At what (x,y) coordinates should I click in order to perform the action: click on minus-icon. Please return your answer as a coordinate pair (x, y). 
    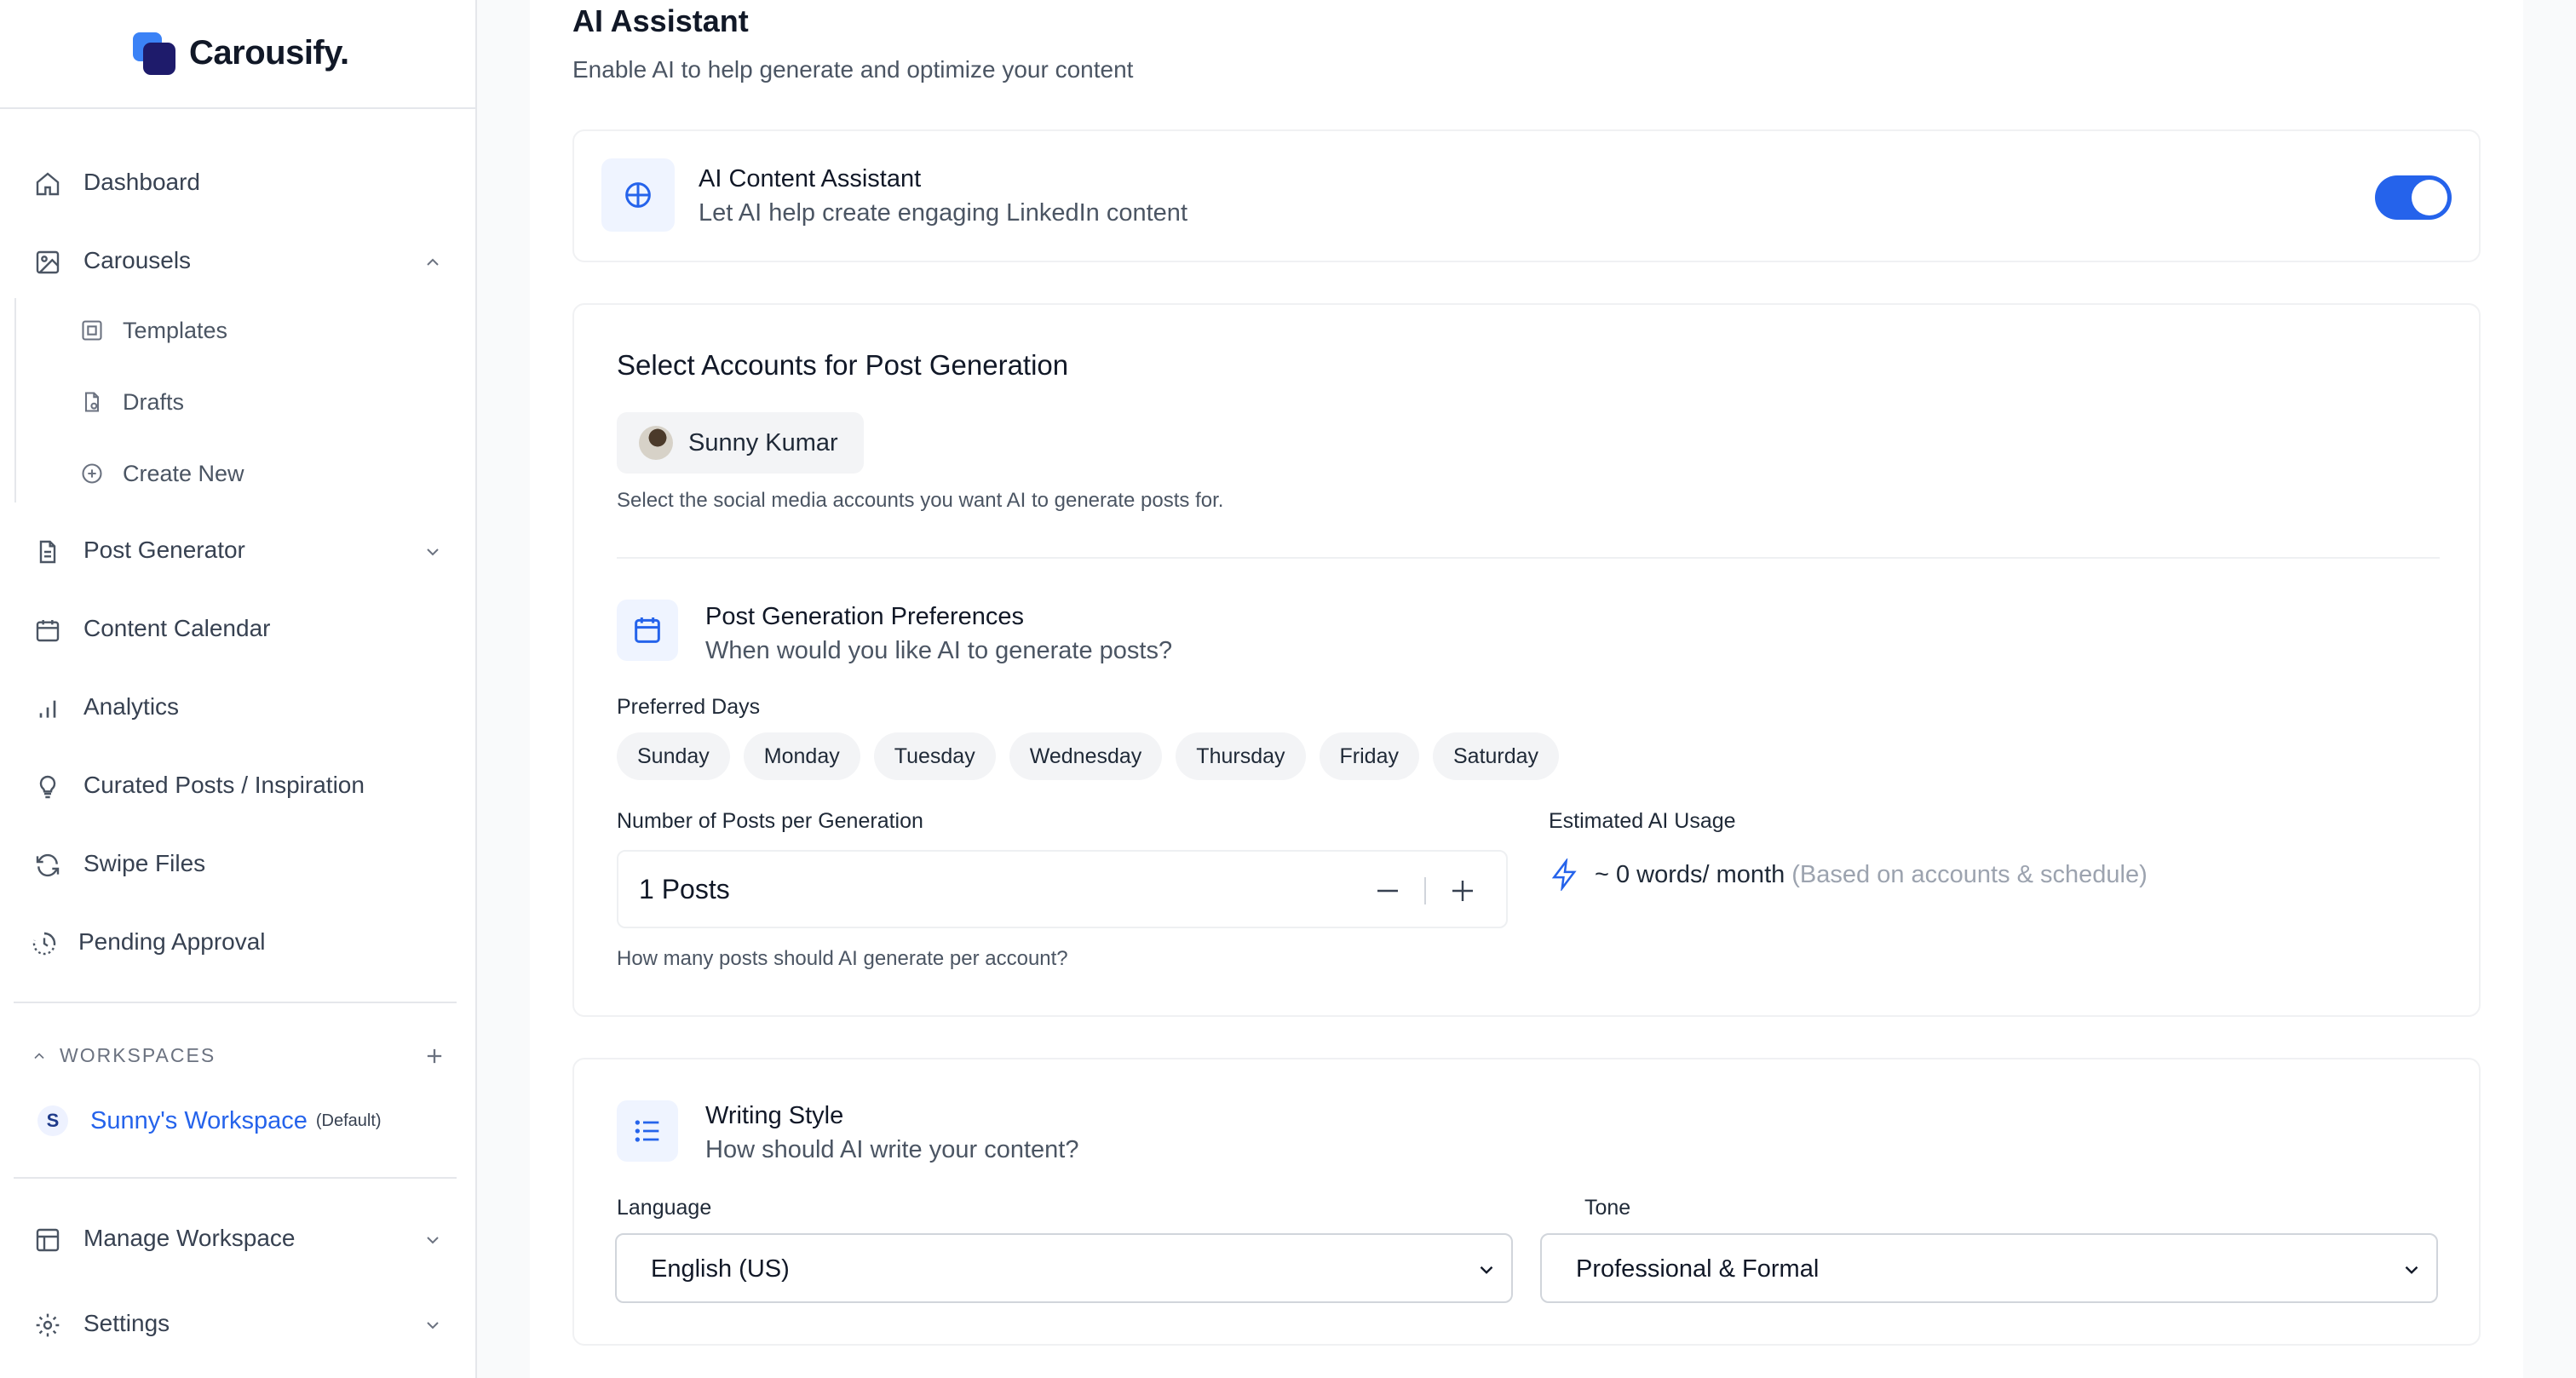
    Looking at the image, I should click on (1387, 891).